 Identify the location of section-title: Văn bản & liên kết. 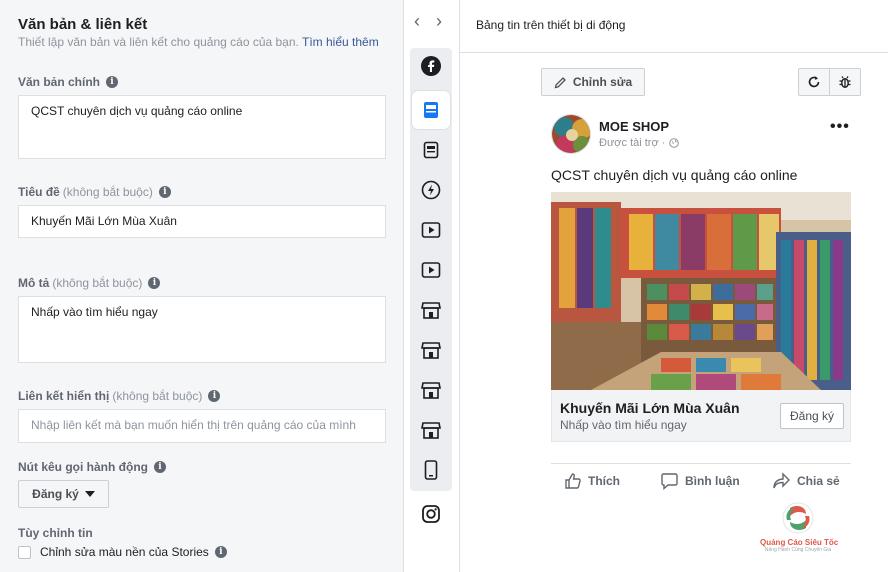
(83, 24).